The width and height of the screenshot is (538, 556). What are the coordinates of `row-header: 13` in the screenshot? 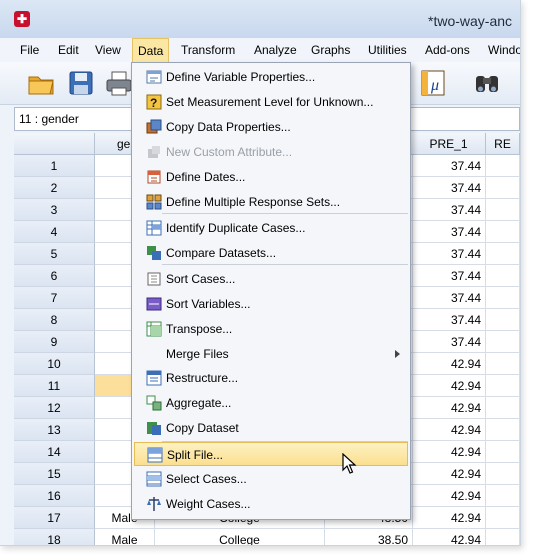 It's located at (54, 430).